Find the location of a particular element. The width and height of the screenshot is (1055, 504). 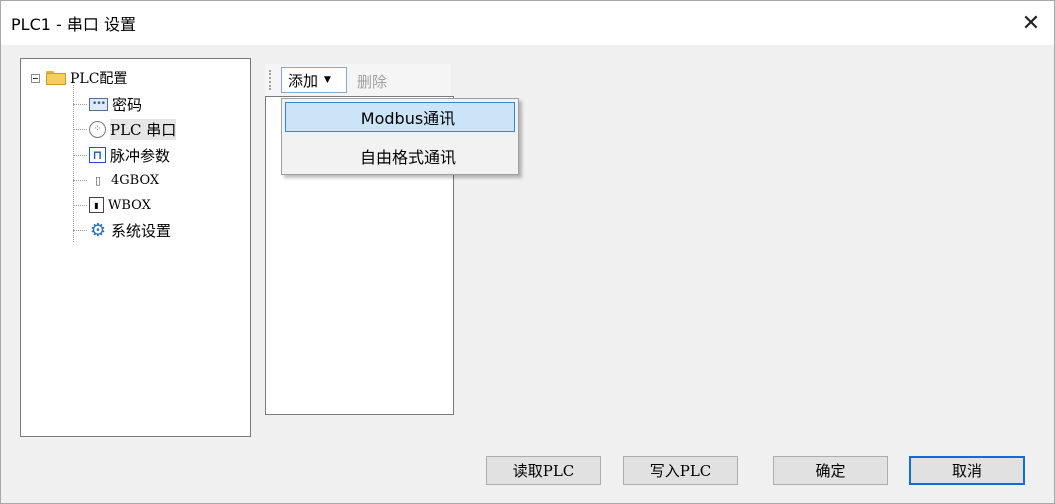

tree-item-pulse-params: ⊓ 脉冲参数 is located at coordinates (121, 155).